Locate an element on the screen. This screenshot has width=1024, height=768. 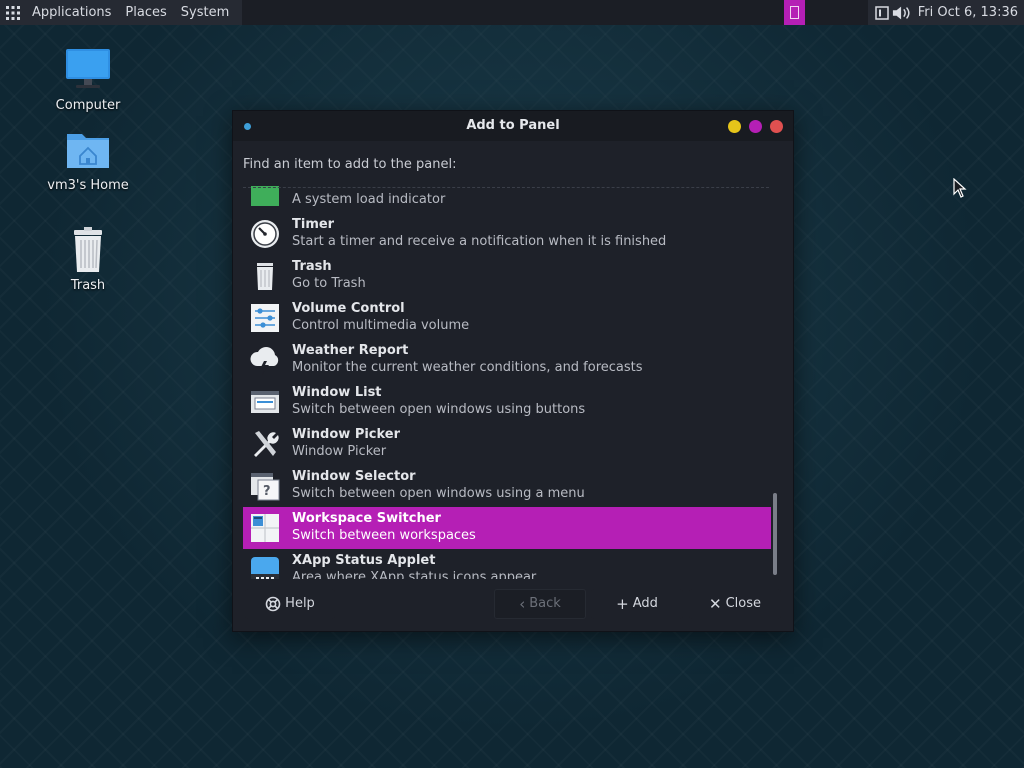
volume-icon is located at coordinates (902, 12).